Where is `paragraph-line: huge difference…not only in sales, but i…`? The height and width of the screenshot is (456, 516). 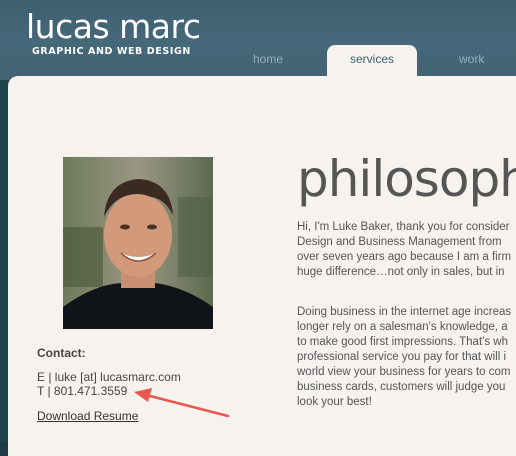 paragraph-line: huge difference…not only in sales, but i… is located at coordinates (401, 272).